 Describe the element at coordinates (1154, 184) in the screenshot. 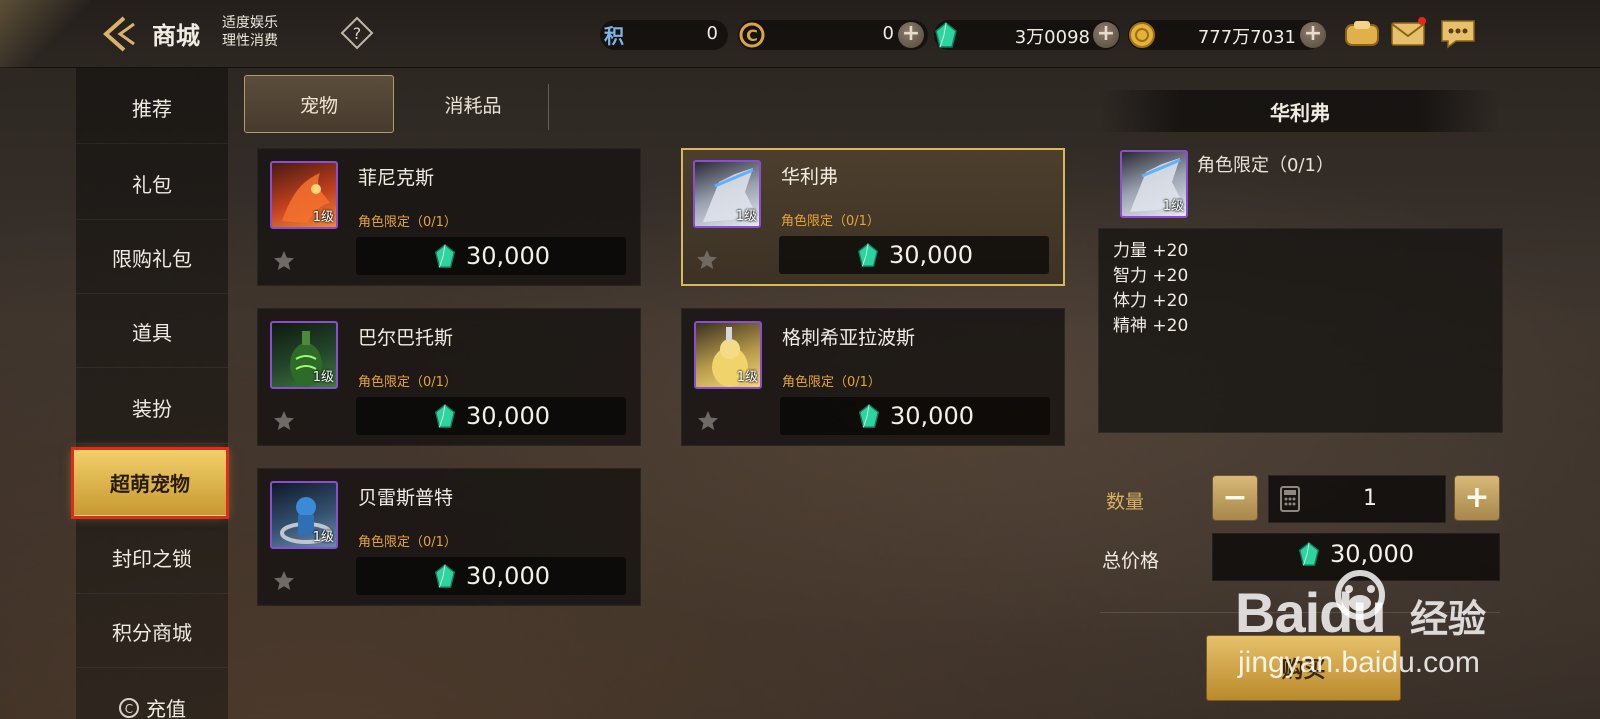

I see `detail-pet-portrait: 1级` at that location.